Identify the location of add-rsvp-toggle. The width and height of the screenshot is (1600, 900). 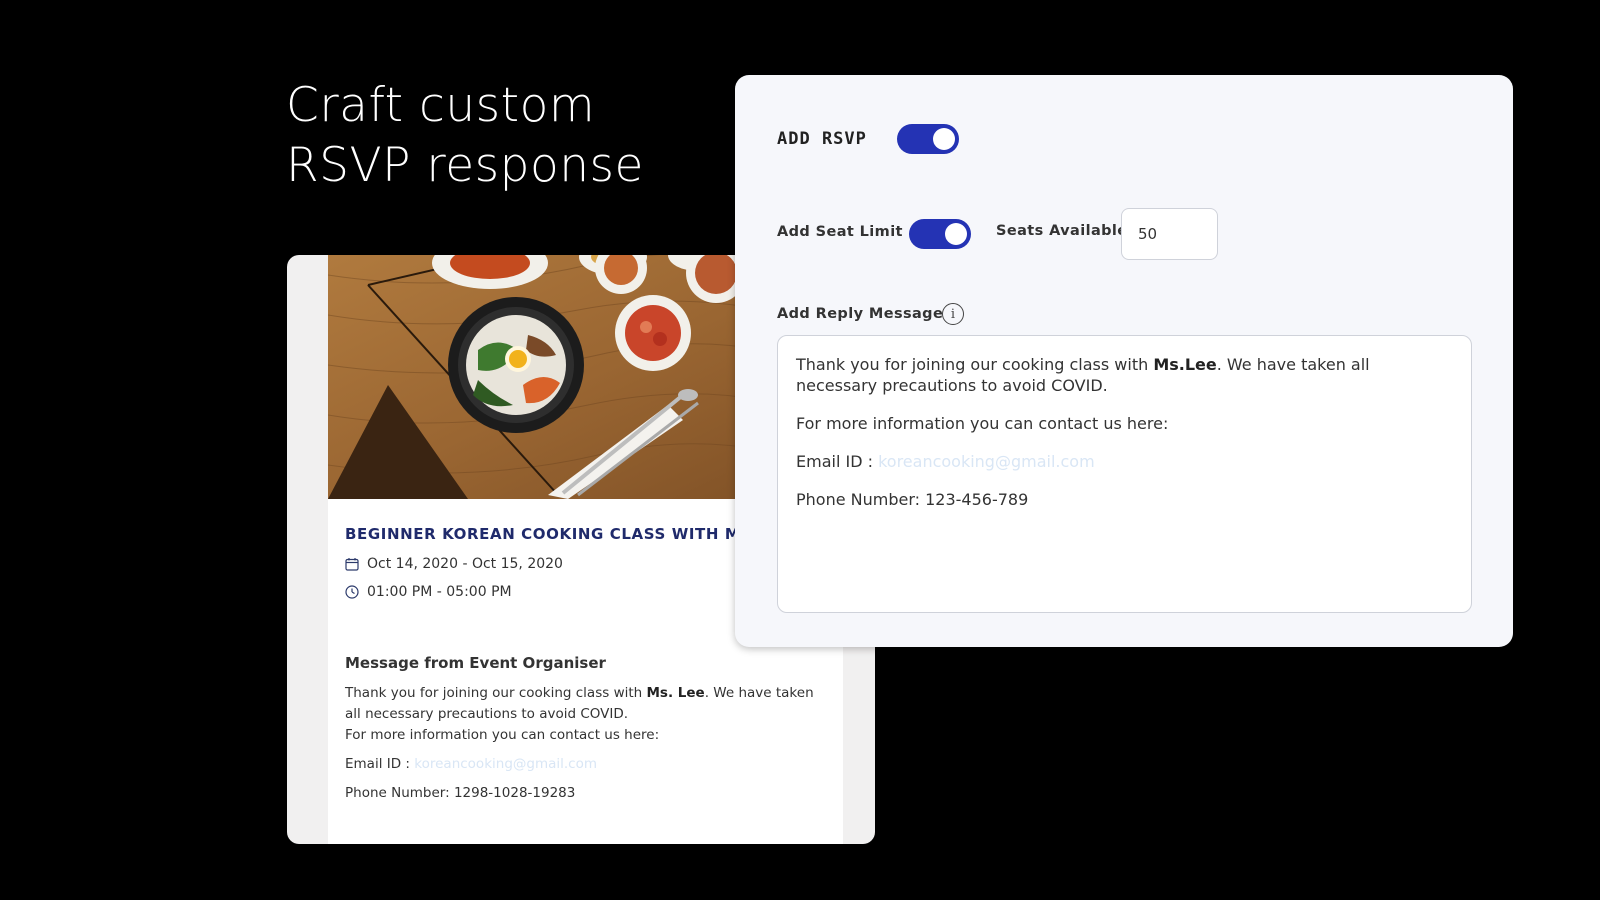
(928, 139).